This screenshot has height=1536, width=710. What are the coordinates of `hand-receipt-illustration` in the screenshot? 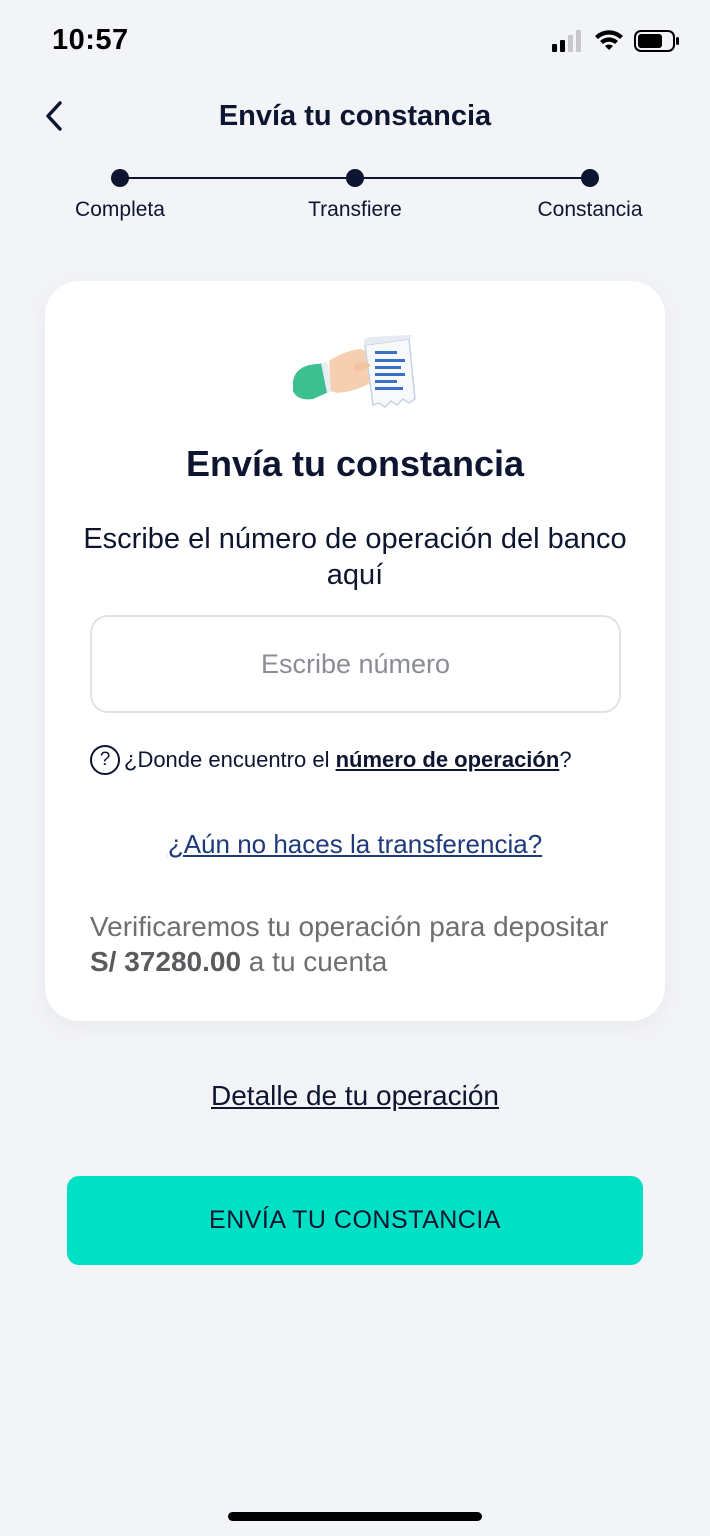 It's located at (354, 371).